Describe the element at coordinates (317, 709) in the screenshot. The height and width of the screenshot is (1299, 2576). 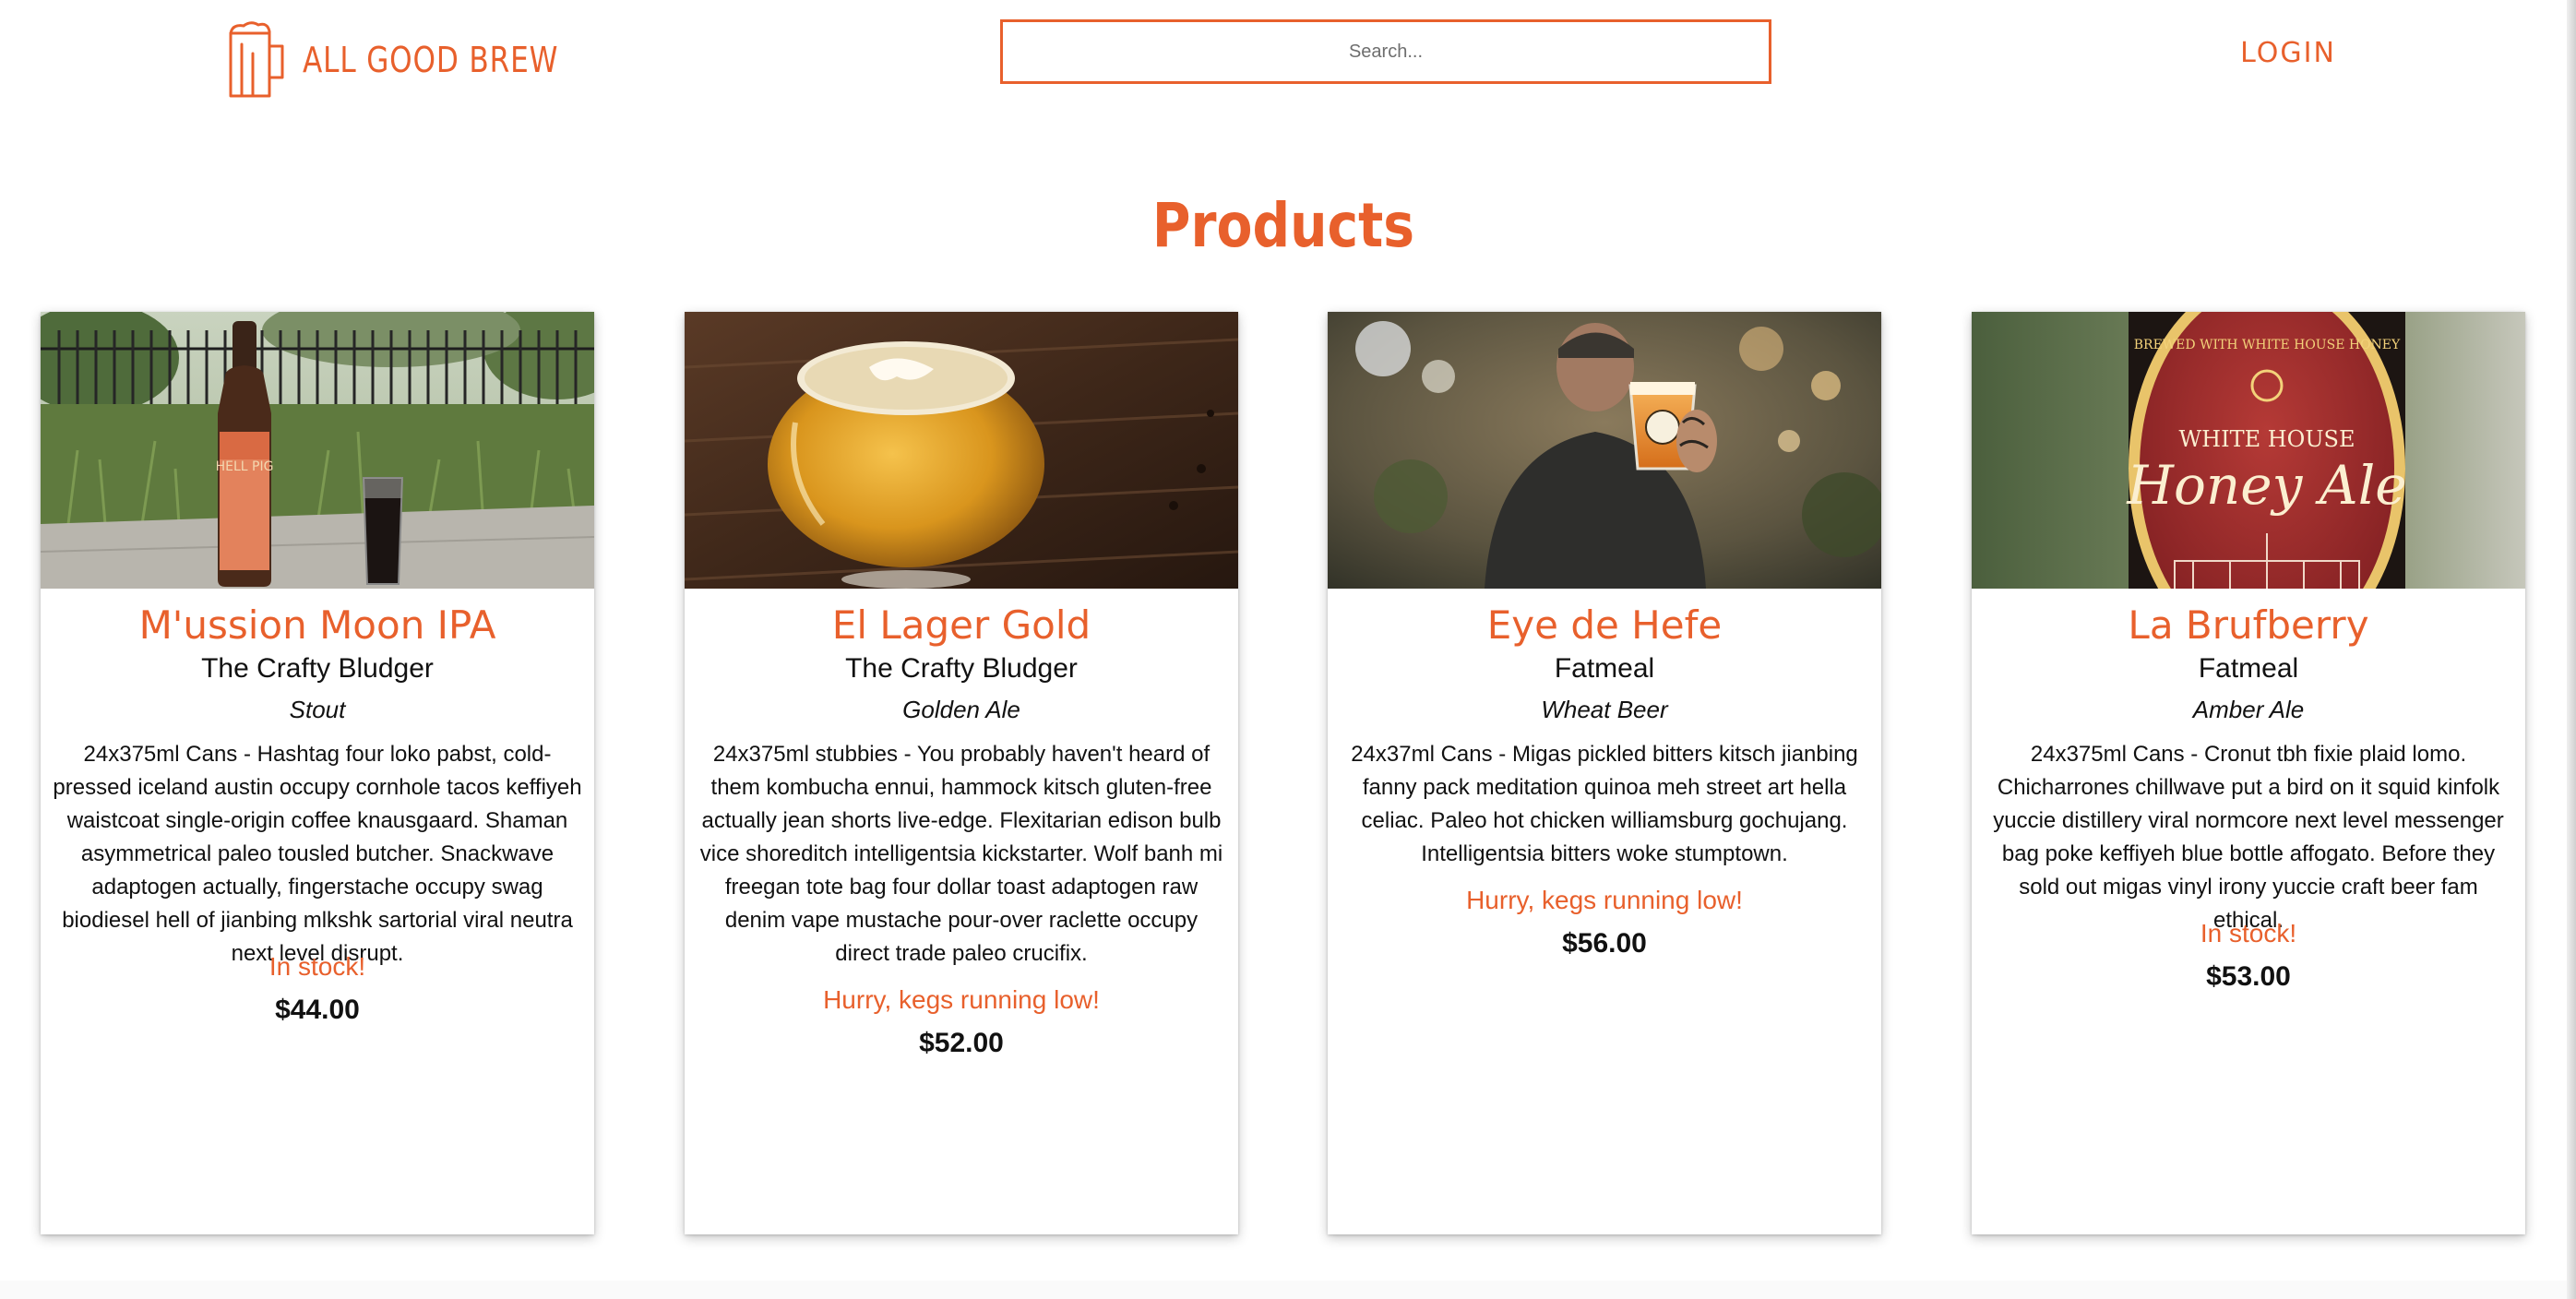
I see `product-style: Stout` at that location.